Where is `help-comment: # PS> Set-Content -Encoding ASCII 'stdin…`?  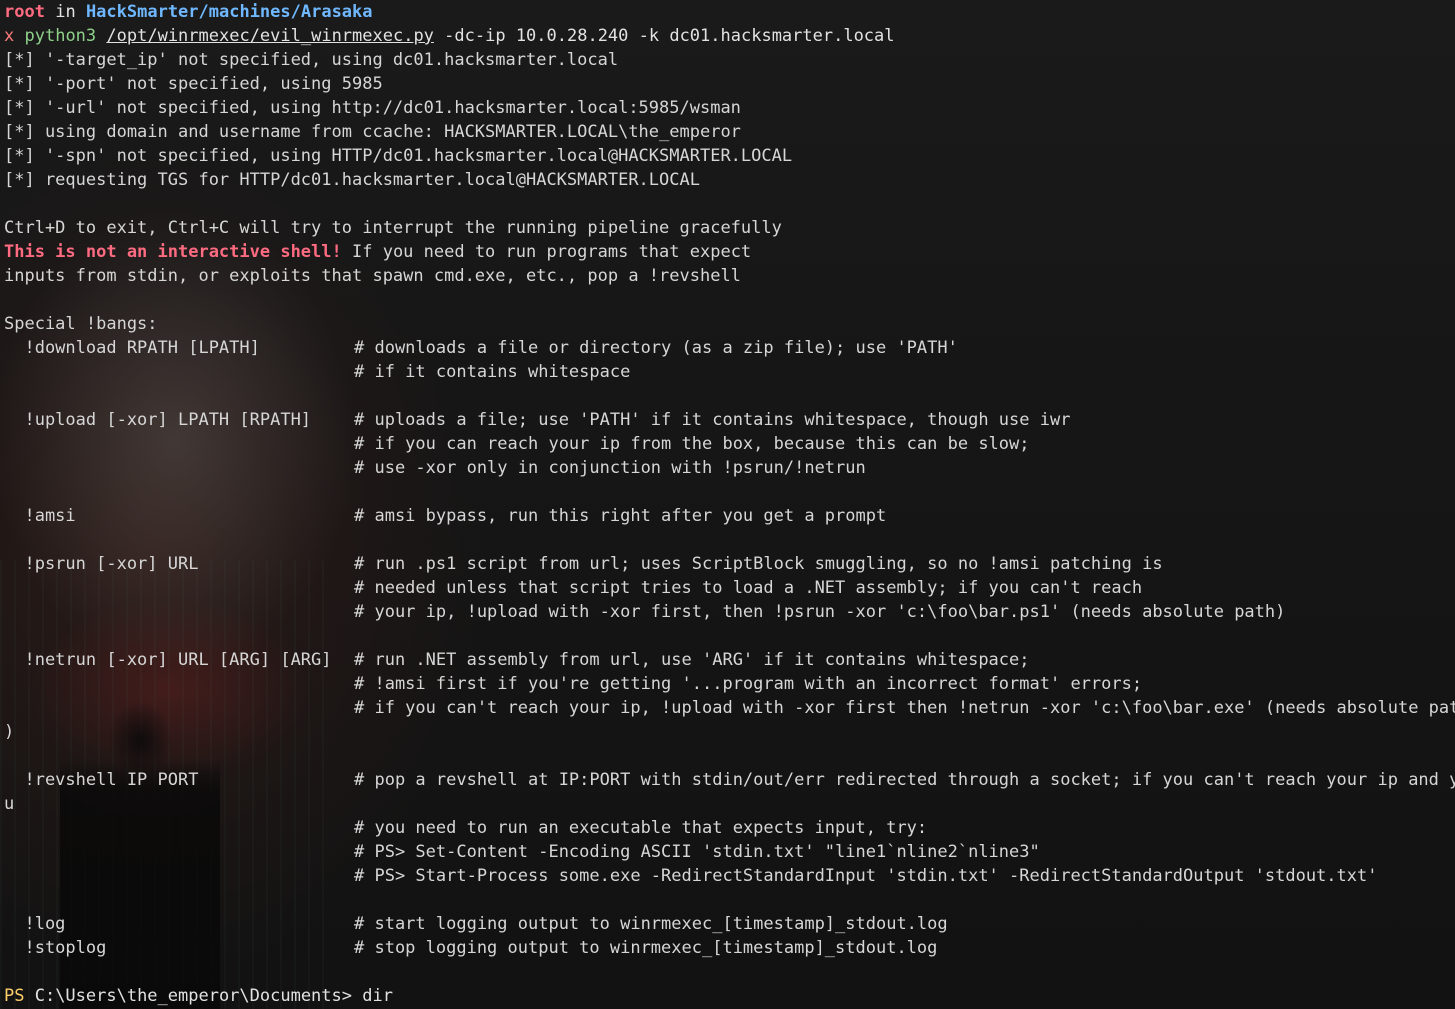 help-comment: # PS> Set-Content -Encoding ASCII 'stdin… is located at coordinates (697, 852).